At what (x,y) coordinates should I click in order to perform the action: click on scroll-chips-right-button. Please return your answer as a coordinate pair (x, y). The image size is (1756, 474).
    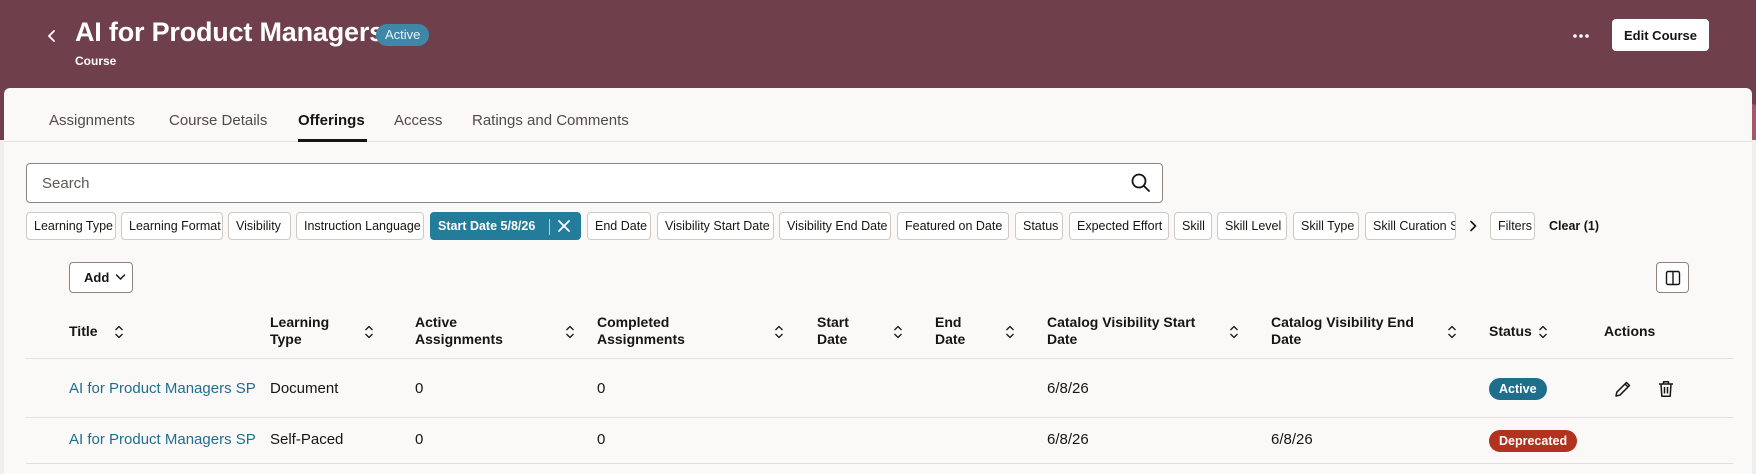
    Looking at the image, I should click on (1473, 226).